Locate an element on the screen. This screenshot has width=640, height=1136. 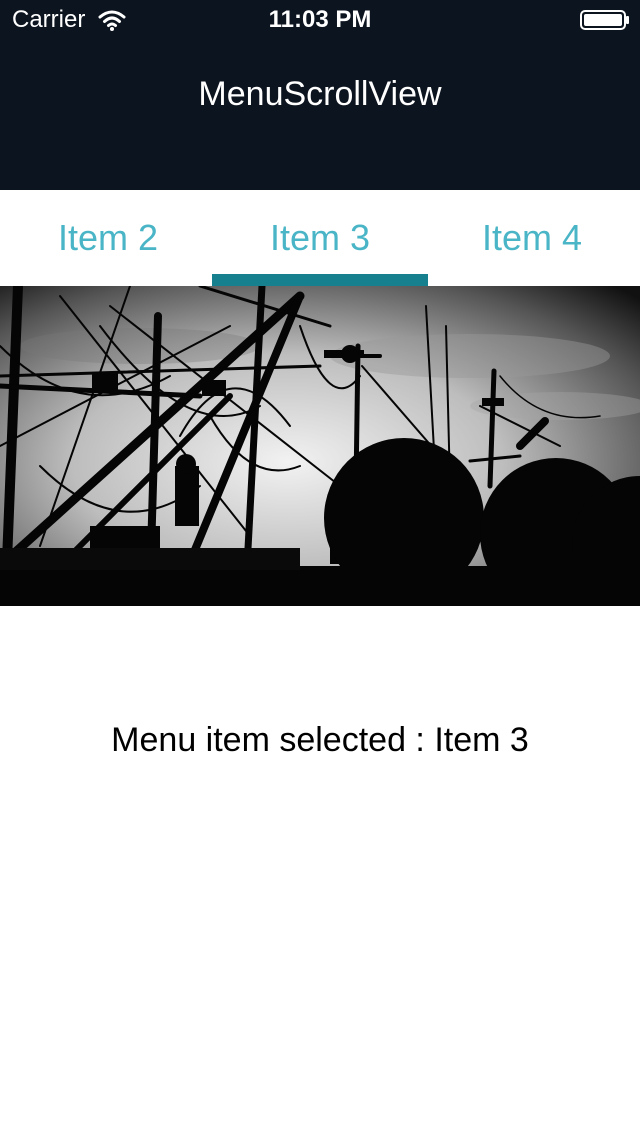
menu-item-label: Item 4 is located at coordinates (532, 237).